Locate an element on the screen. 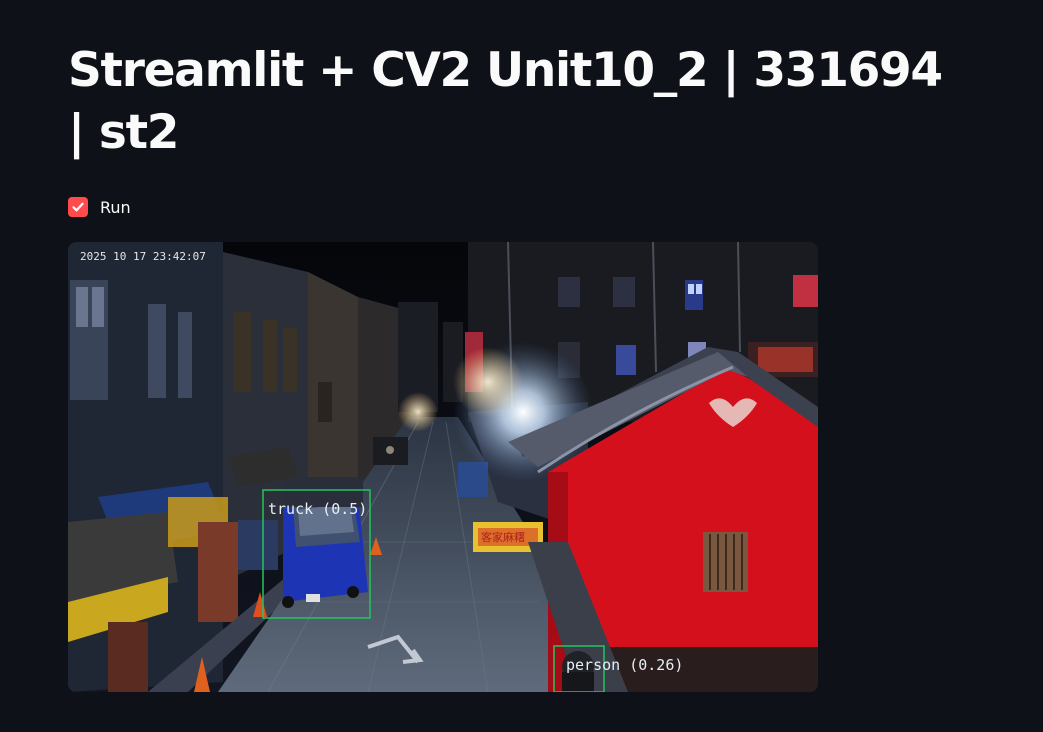 This screenshot has width=1043, height=732. checkbox-checked-icon is located at coordinates (78, 207).